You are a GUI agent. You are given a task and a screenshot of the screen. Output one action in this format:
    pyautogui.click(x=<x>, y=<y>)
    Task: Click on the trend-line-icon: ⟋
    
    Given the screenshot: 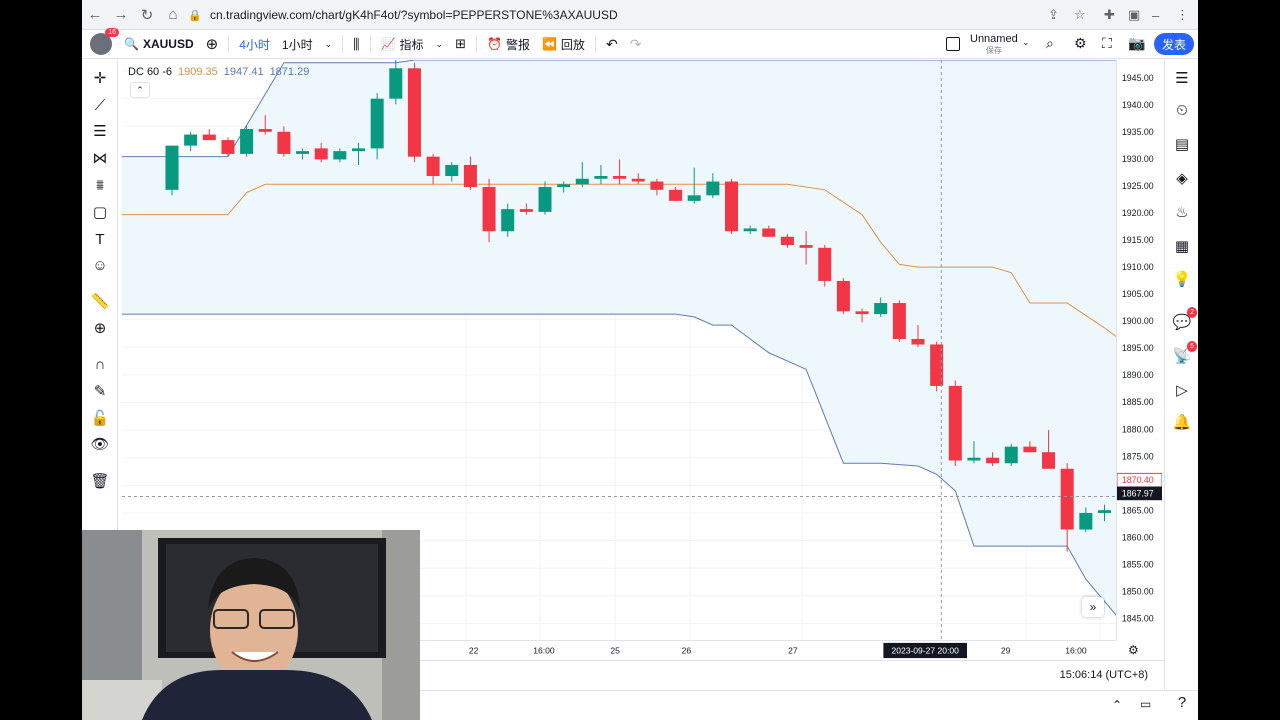 What is the action you would take?
    pyautogui.click(x=100, y=105)
    